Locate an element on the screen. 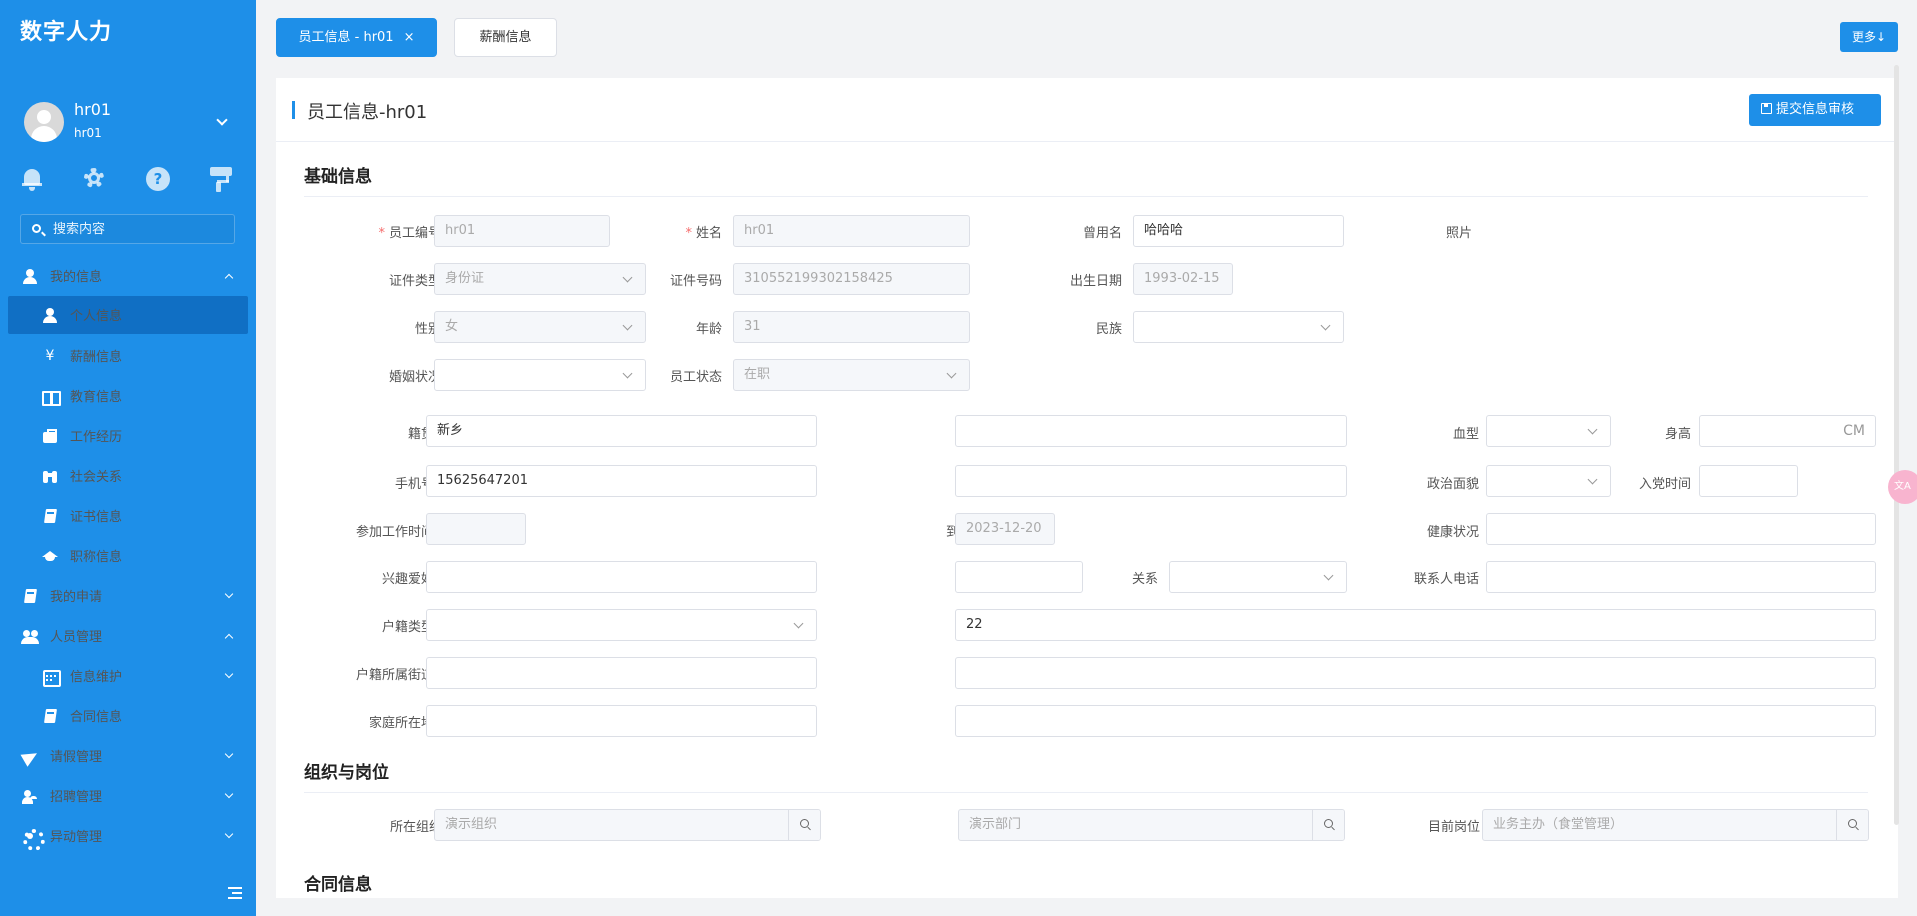 The height and width of the screenshot is (916, 1917). label-gender: 性别 is located at coordinates (427, 329).